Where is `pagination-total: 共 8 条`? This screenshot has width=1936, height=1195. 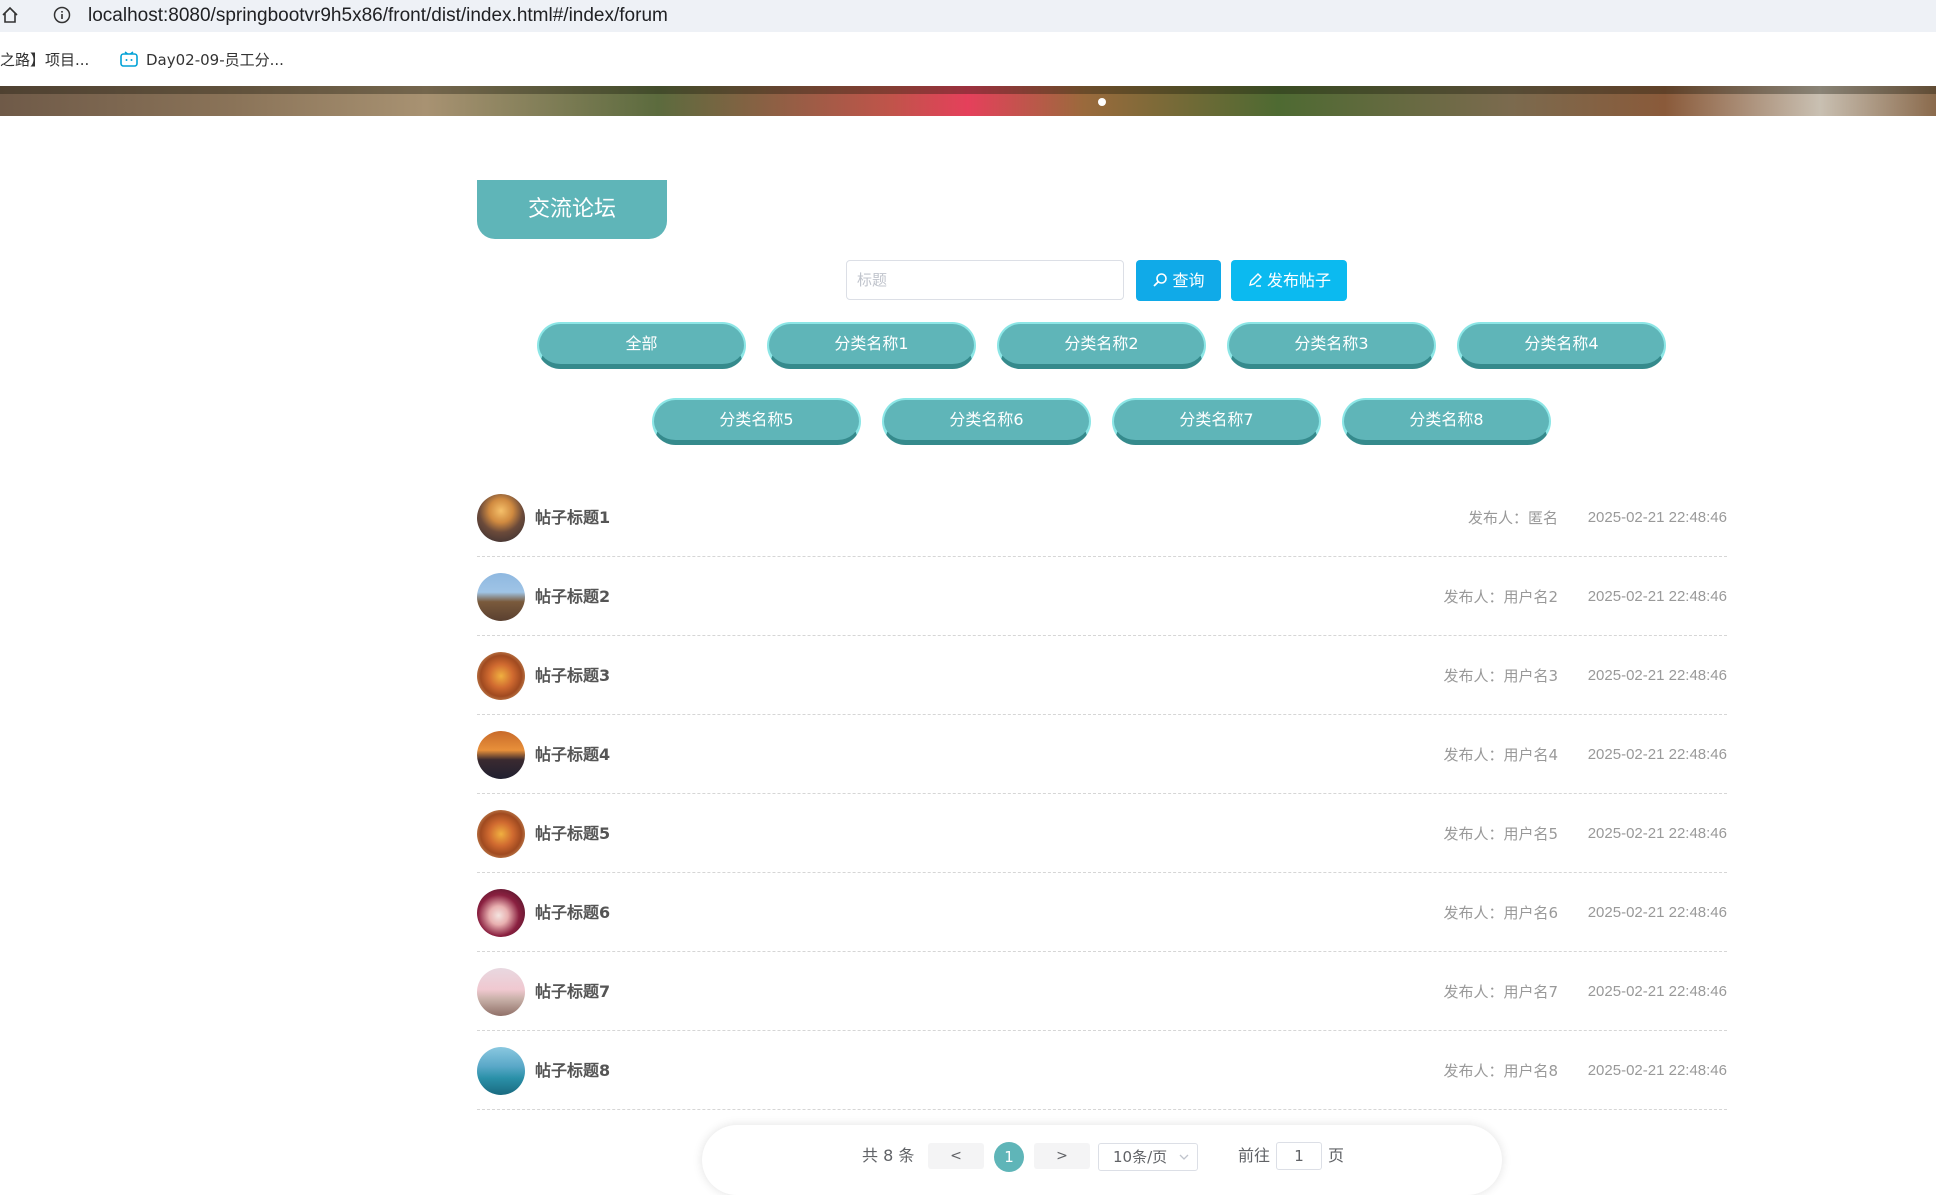
pagination-total: 共 8 条 is located at coordinates (888, 1155).